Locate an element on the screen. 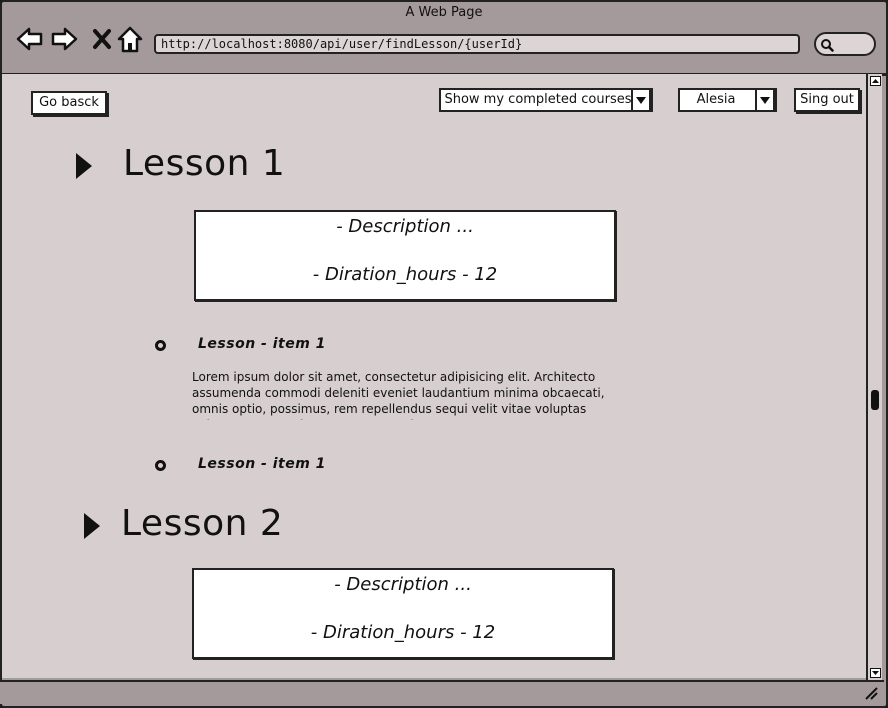 This screenshot has height=708, width=888. lesson-title: Lesson 1 is located at coordinates (204, 163).